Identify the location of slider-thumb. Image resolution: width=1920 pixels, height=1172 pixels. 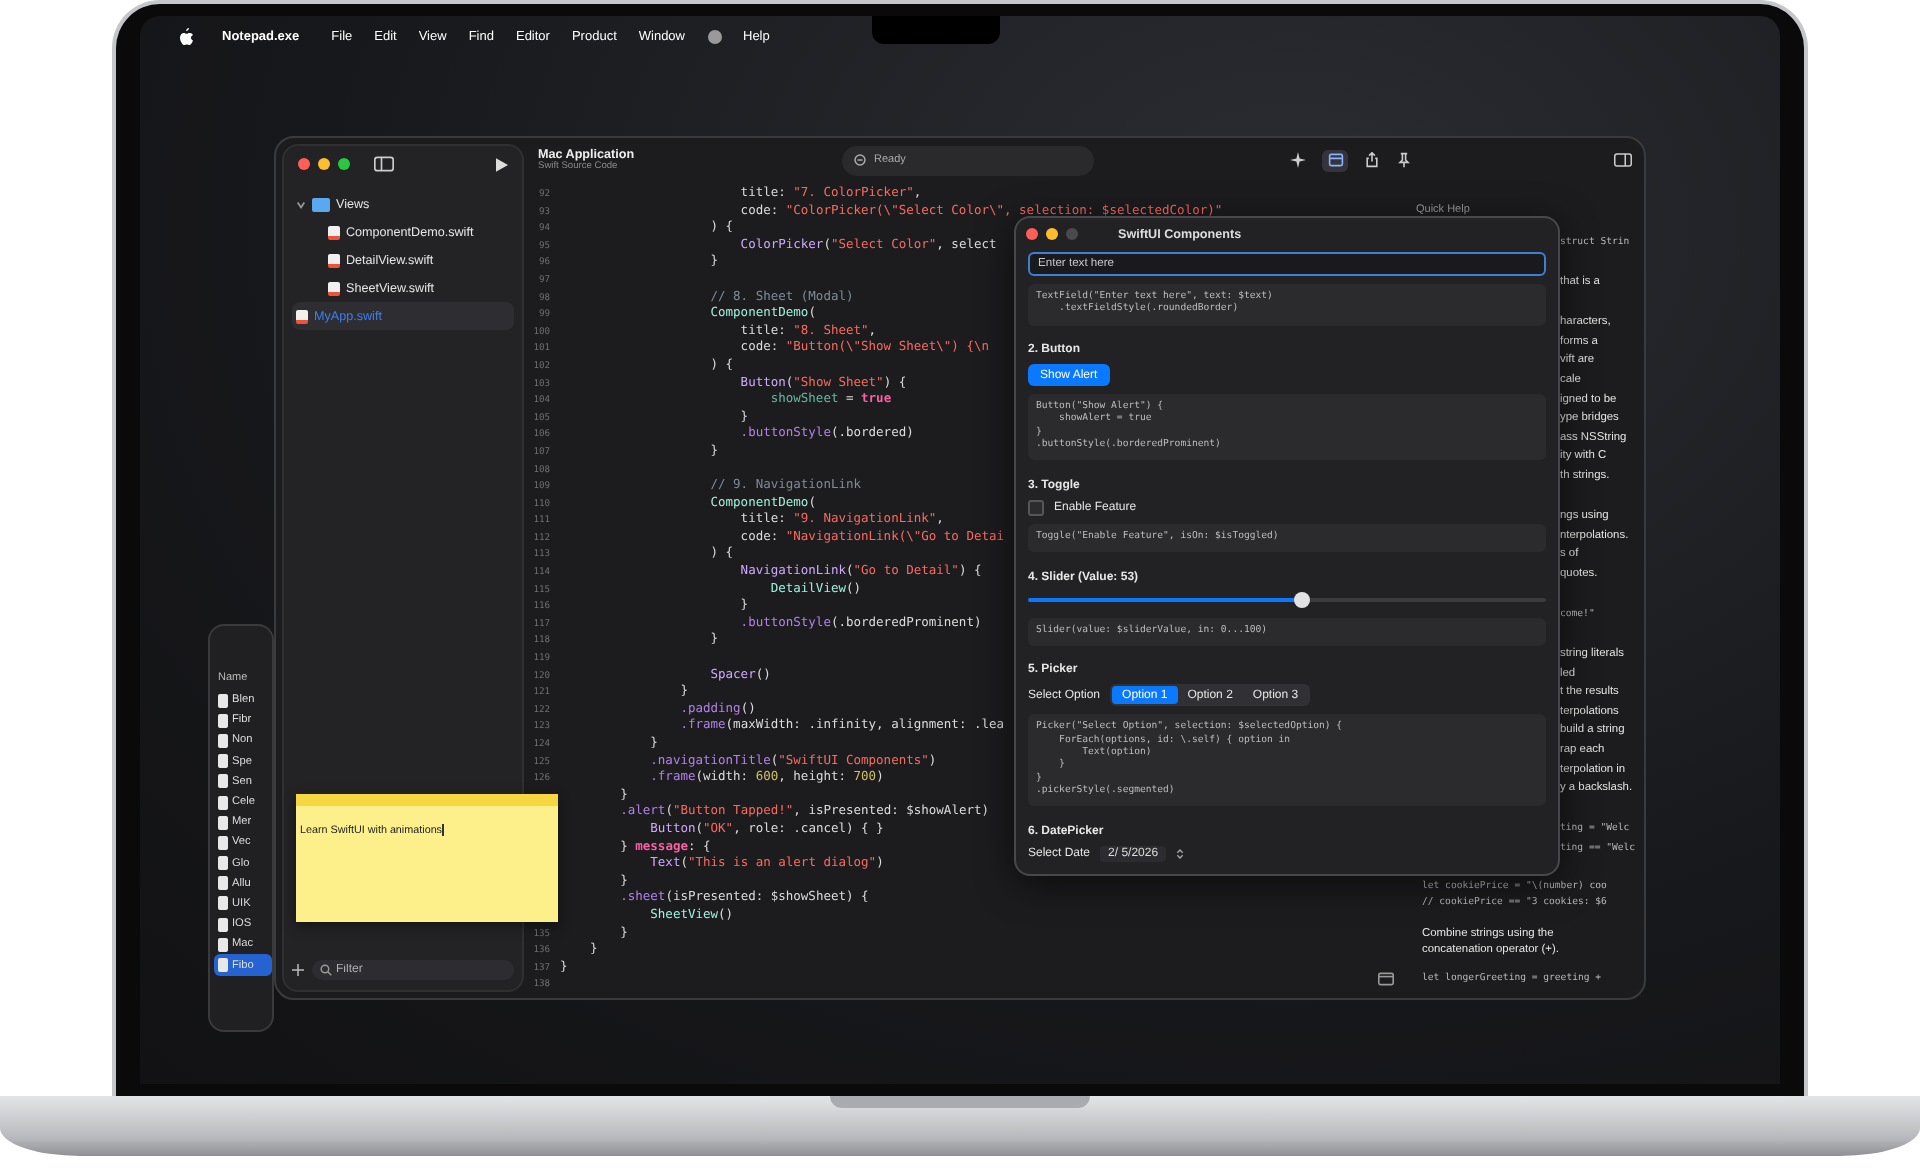
(1302, 599).